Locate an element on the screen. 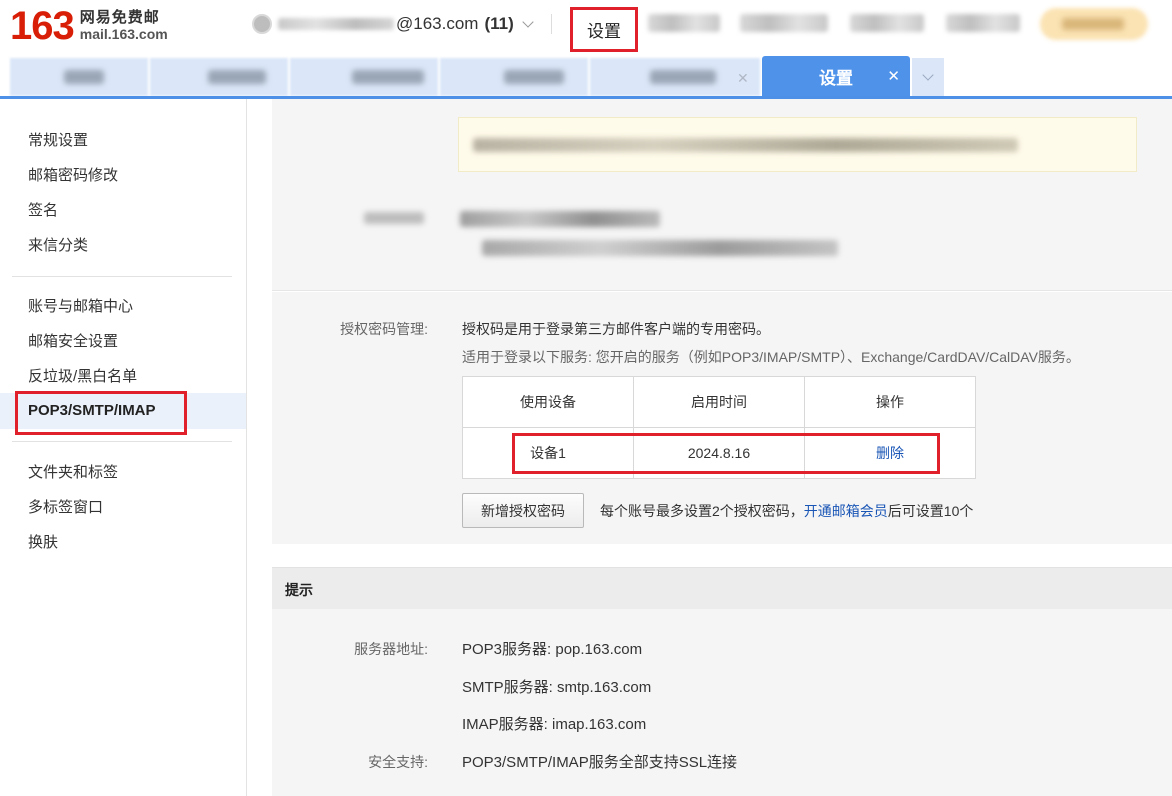 Image resolution: width=1172 pixels, height=796 pixels. sidebar-item-signature: 签名 is located at coordinates (43, 211).